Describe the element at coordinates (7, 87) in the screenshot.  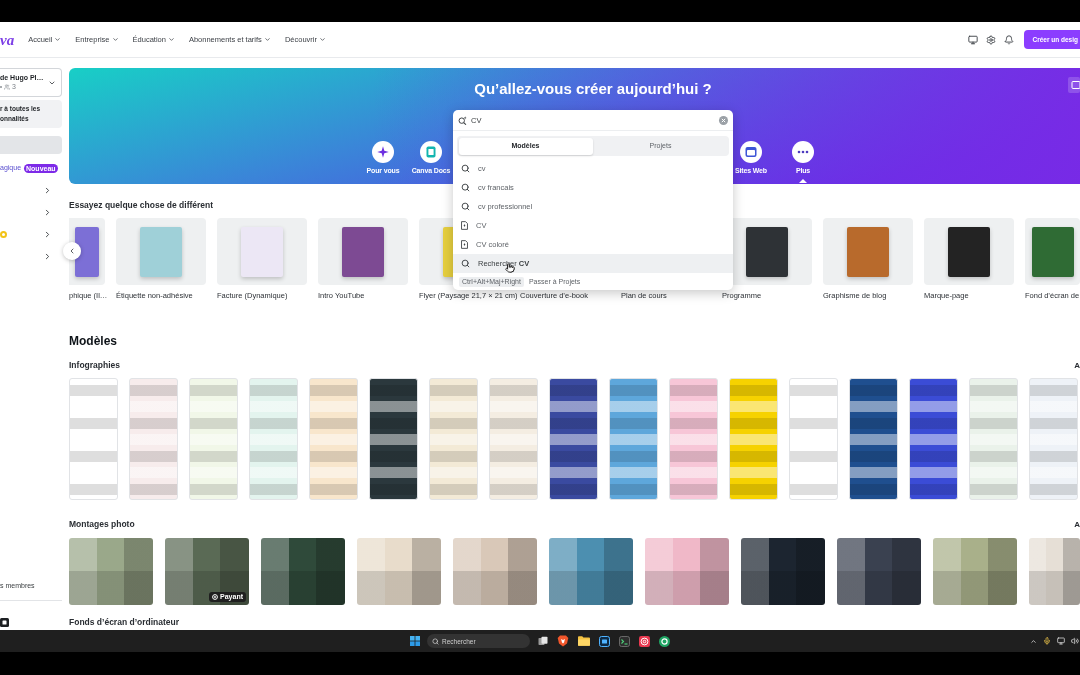
I see `people-icon` at that location.